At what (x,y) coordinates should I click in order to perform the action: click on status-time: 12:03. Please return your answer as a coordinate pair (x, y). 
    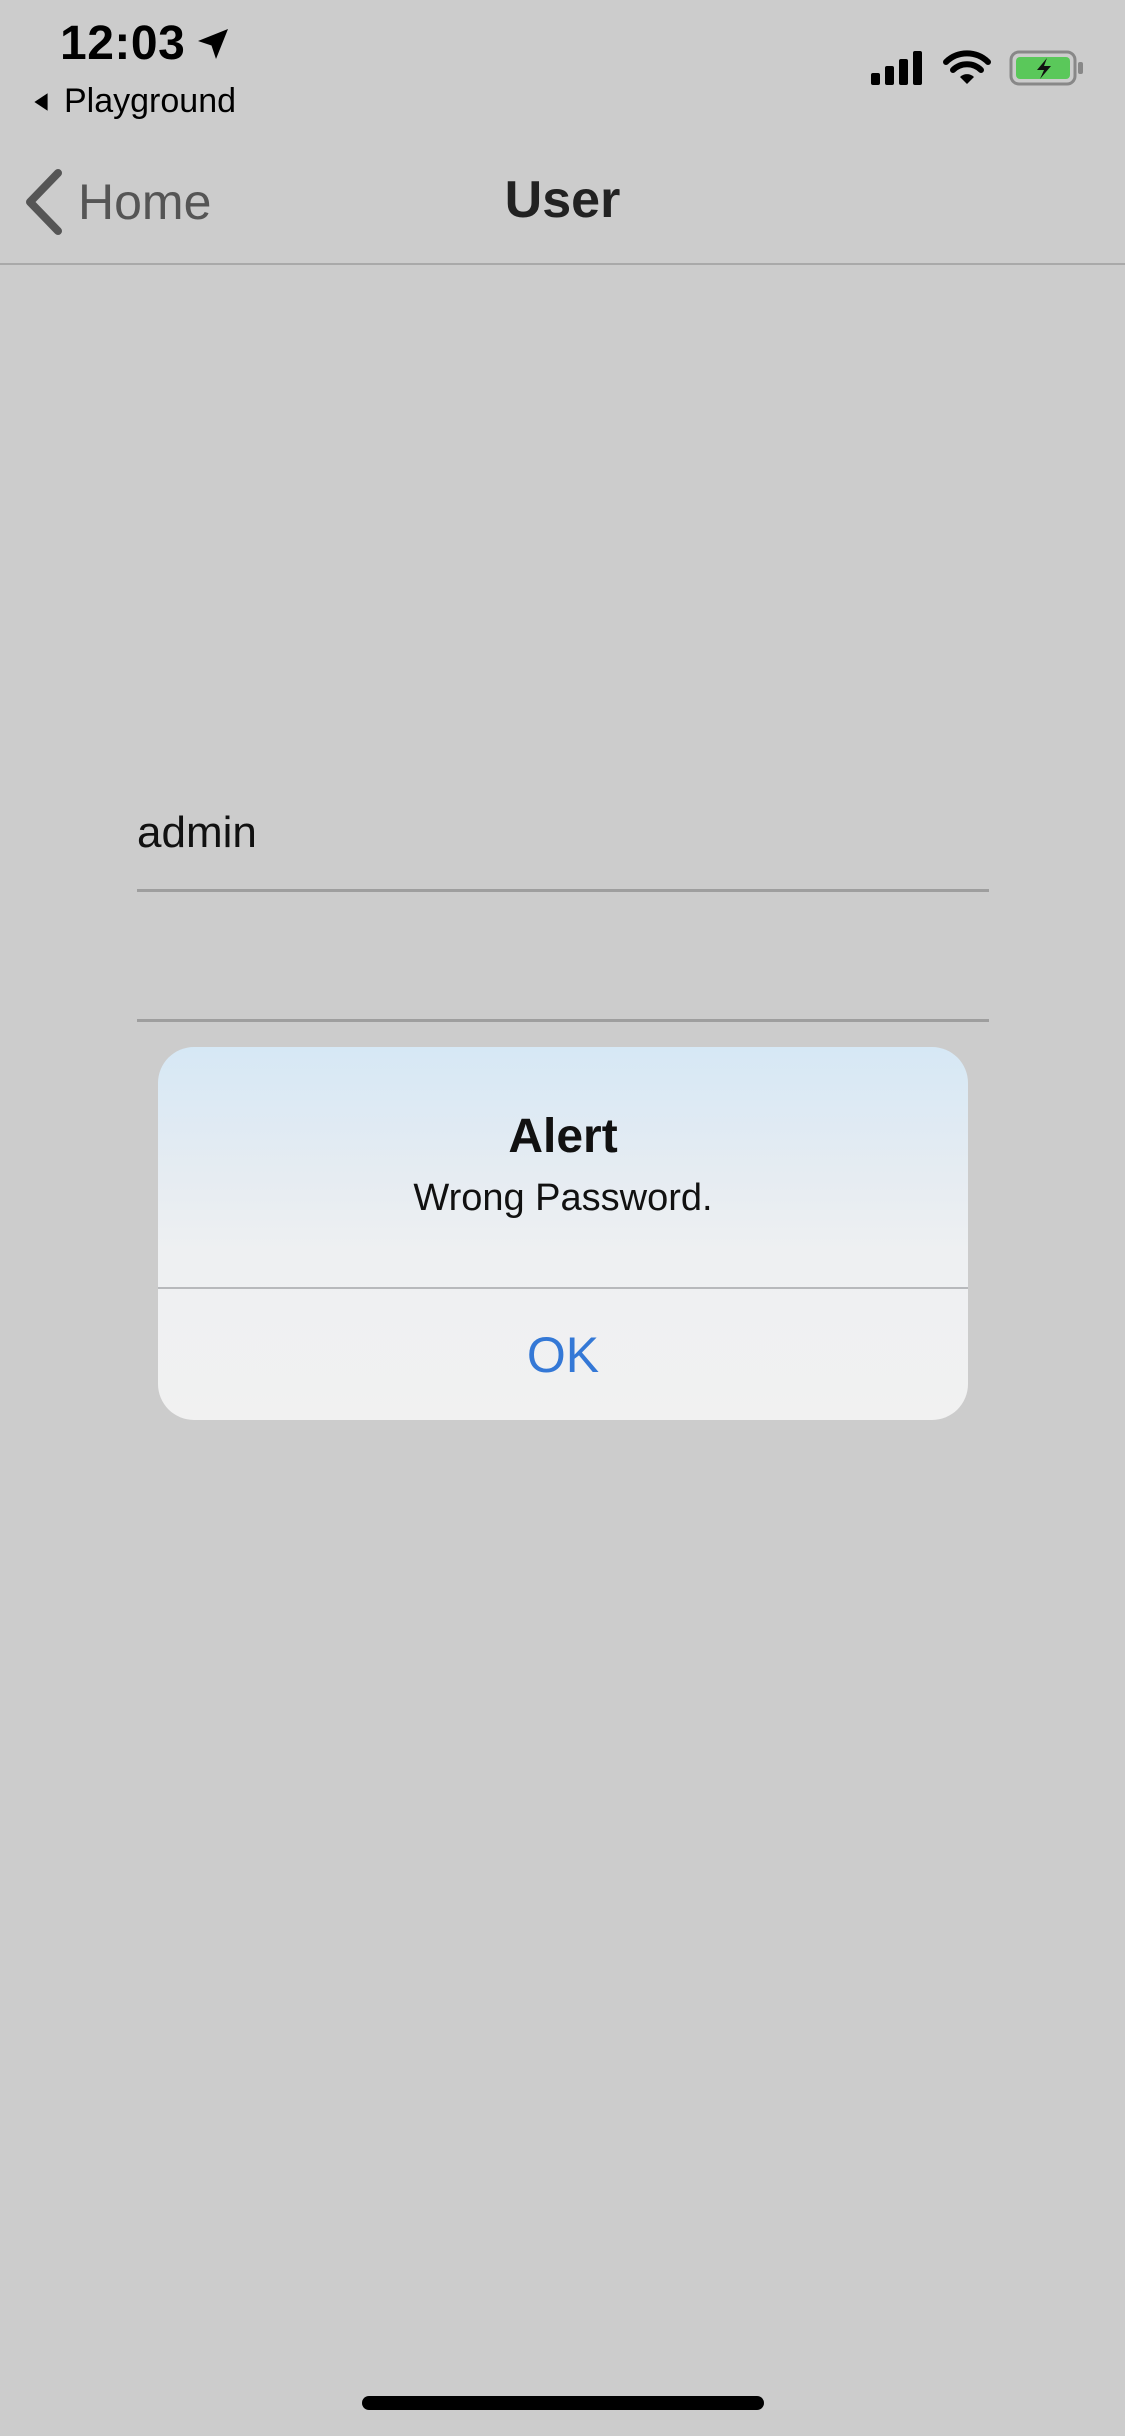
    Looking at the image, I should click on (145, 43).